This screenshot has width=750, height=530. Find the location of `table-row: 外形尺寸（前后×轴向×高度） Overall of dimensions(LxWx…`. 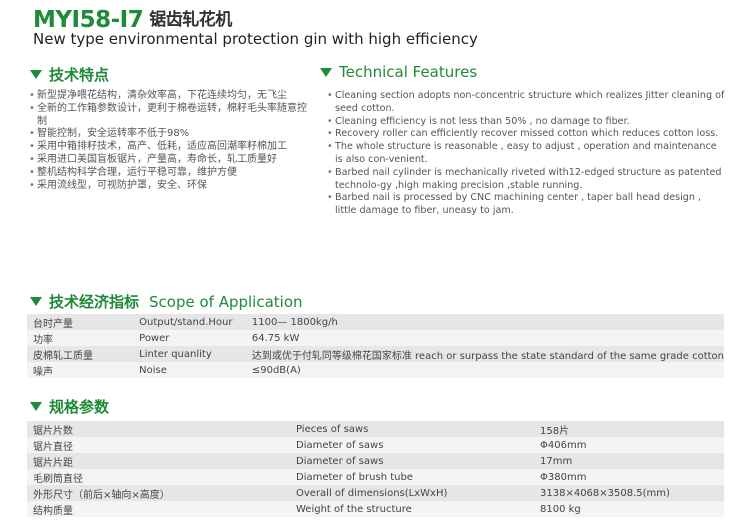

table-row: 外形尺寸（前后×轴向×高度） Overall of dimensions(LxWx… is located at coordinates (375, 493).